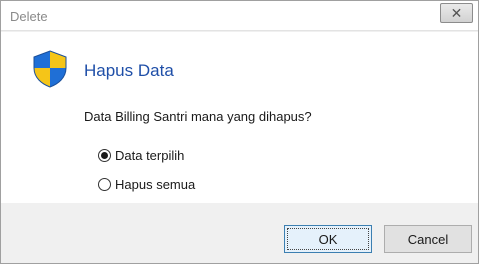 This screenshot has height=264, width=479. I want to click on option-hapus-semua: Hapus semua, so click(146, 184).